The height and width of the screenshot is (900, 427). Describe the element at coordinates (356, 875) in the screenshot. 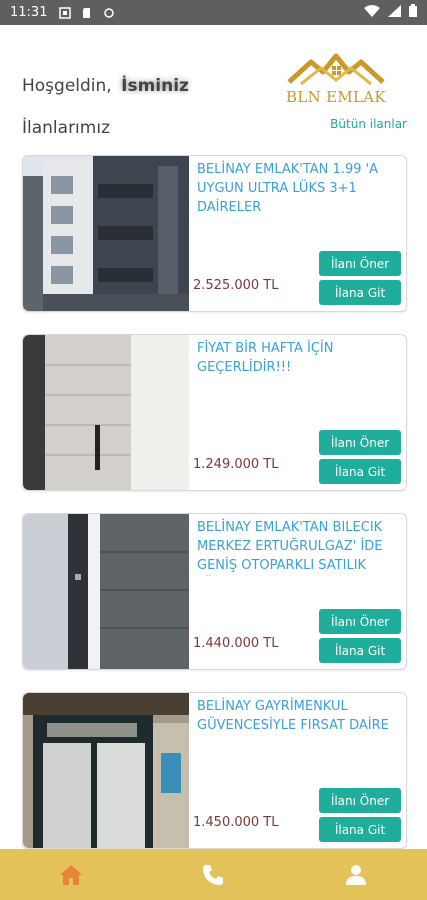

I see `person-icon` at that location.